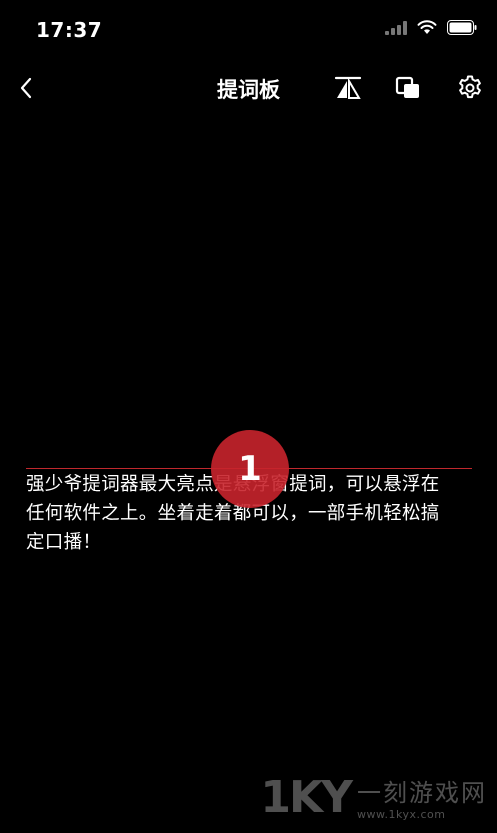  I want to click on floating-window-icon, so click(407, 87).